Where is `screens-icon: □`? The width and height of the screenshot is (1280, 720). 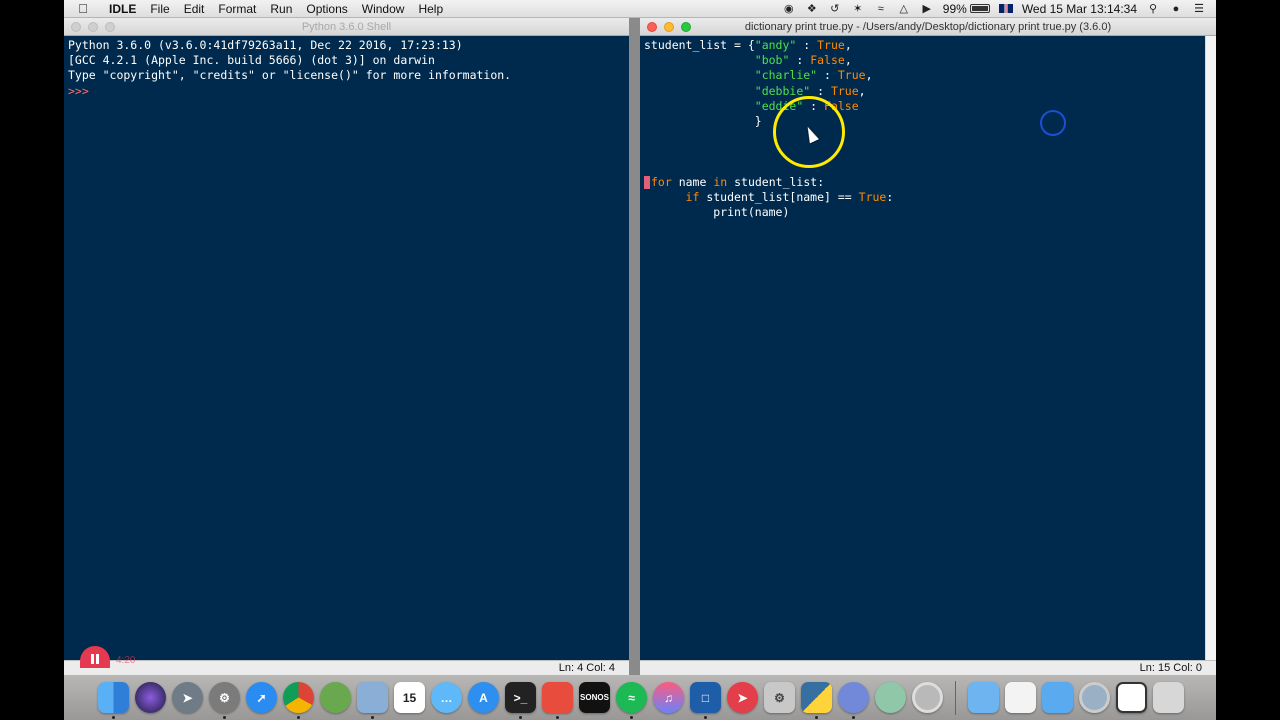 screens-icon: □ is located at coordinates (705, 700).